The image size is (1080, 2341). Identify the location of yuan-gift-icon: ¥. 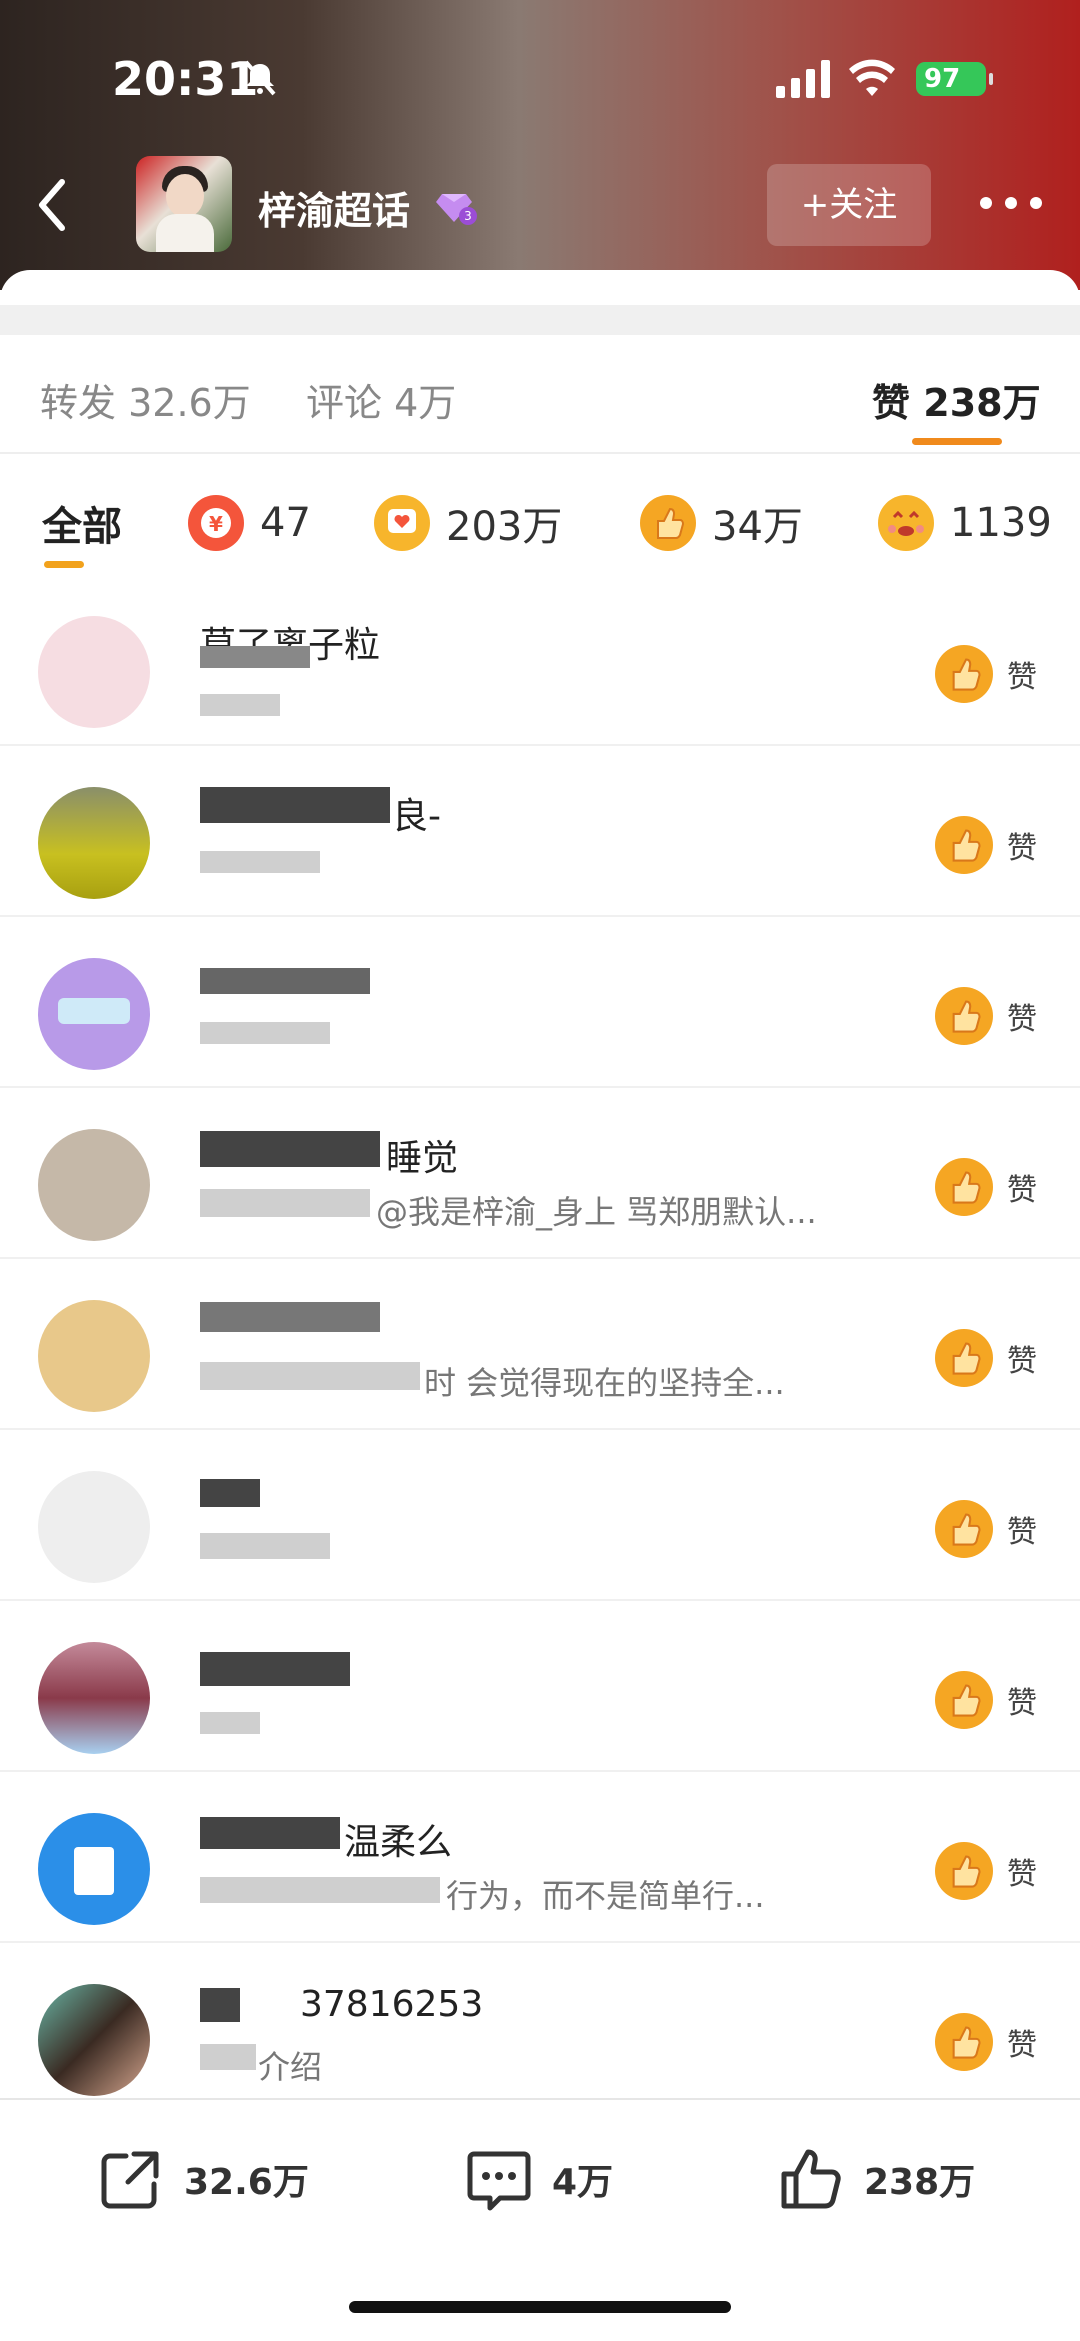
(216, 523).